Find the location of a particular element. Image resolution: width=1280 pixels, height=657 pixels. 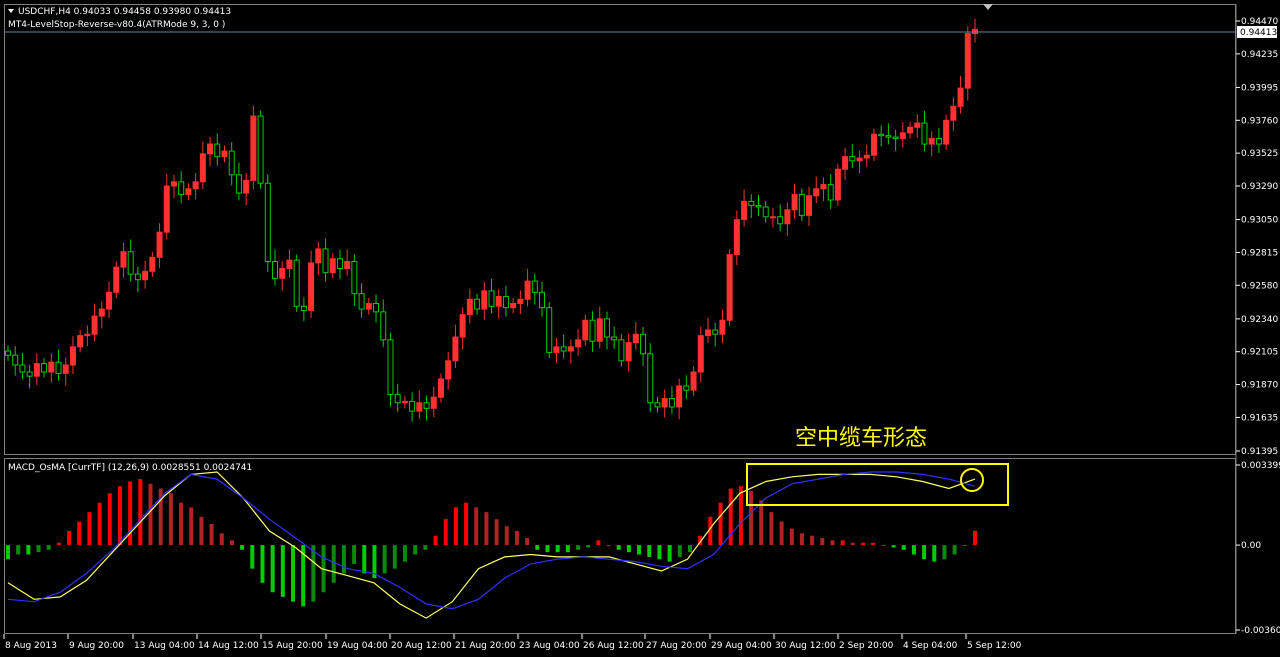

price-tick-label: 0.91870 is located at coordinates (1259, 386).